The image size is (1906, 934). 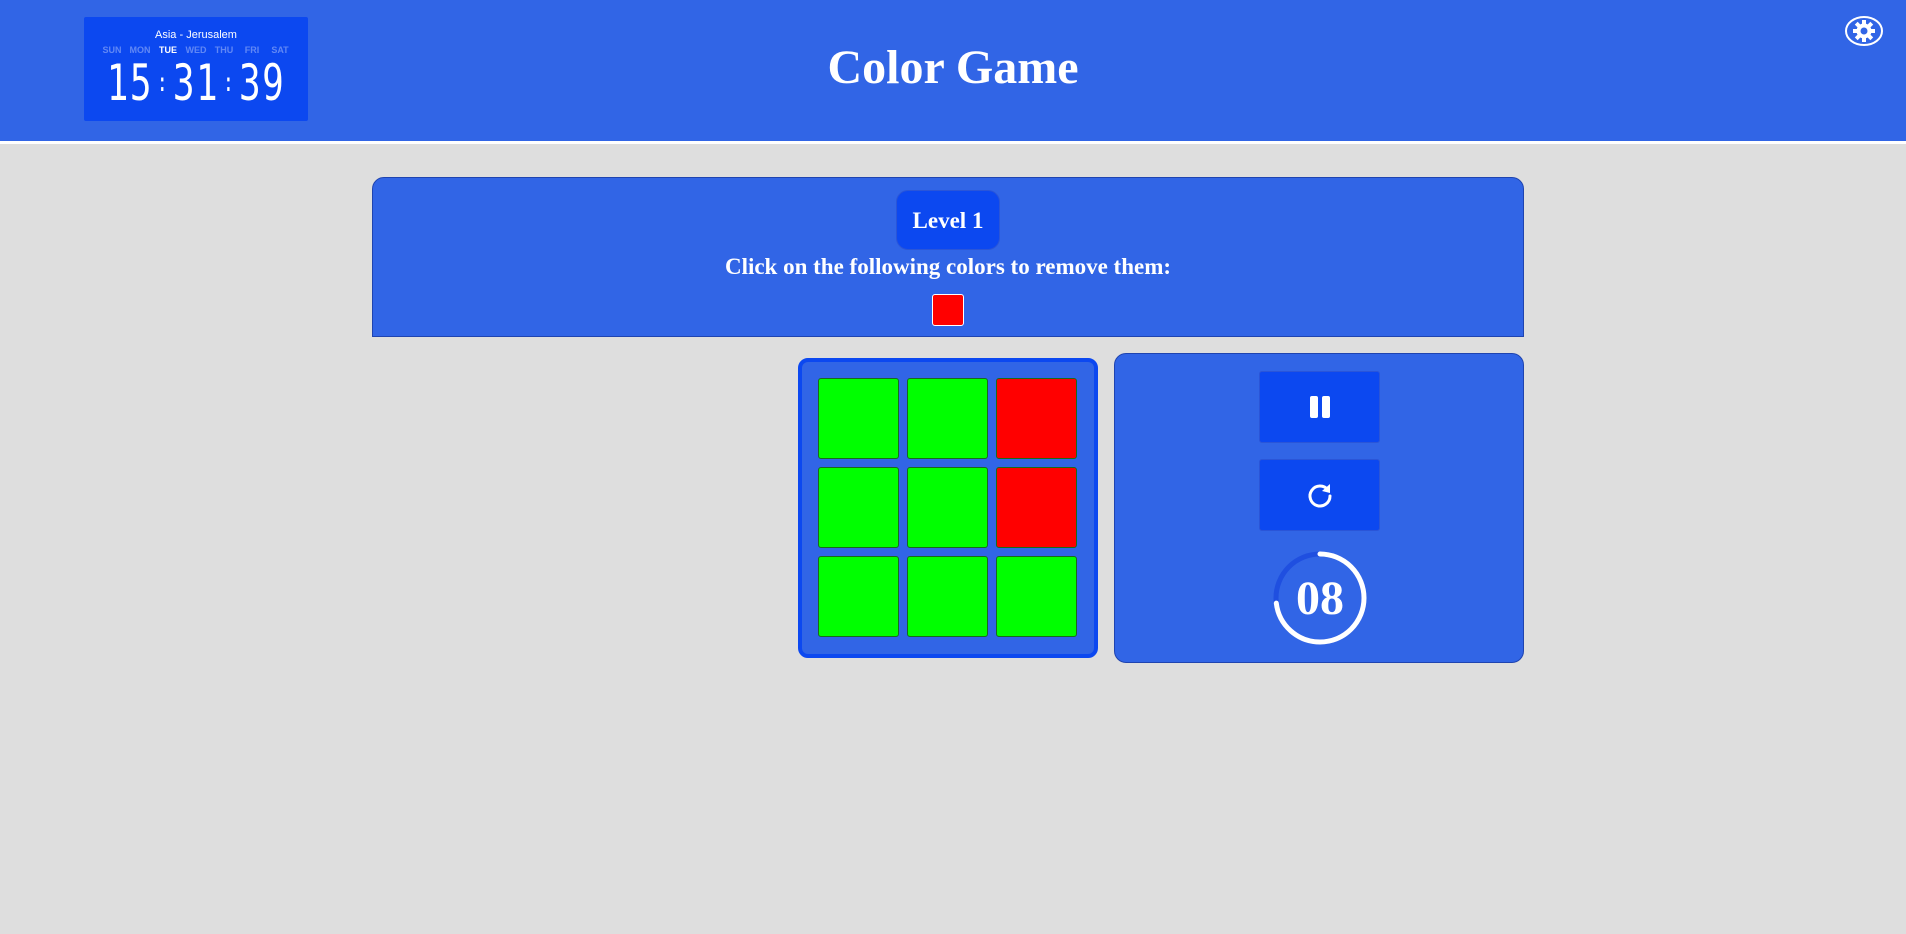 I want to click on pause-button, so click(x=1319, y=407).